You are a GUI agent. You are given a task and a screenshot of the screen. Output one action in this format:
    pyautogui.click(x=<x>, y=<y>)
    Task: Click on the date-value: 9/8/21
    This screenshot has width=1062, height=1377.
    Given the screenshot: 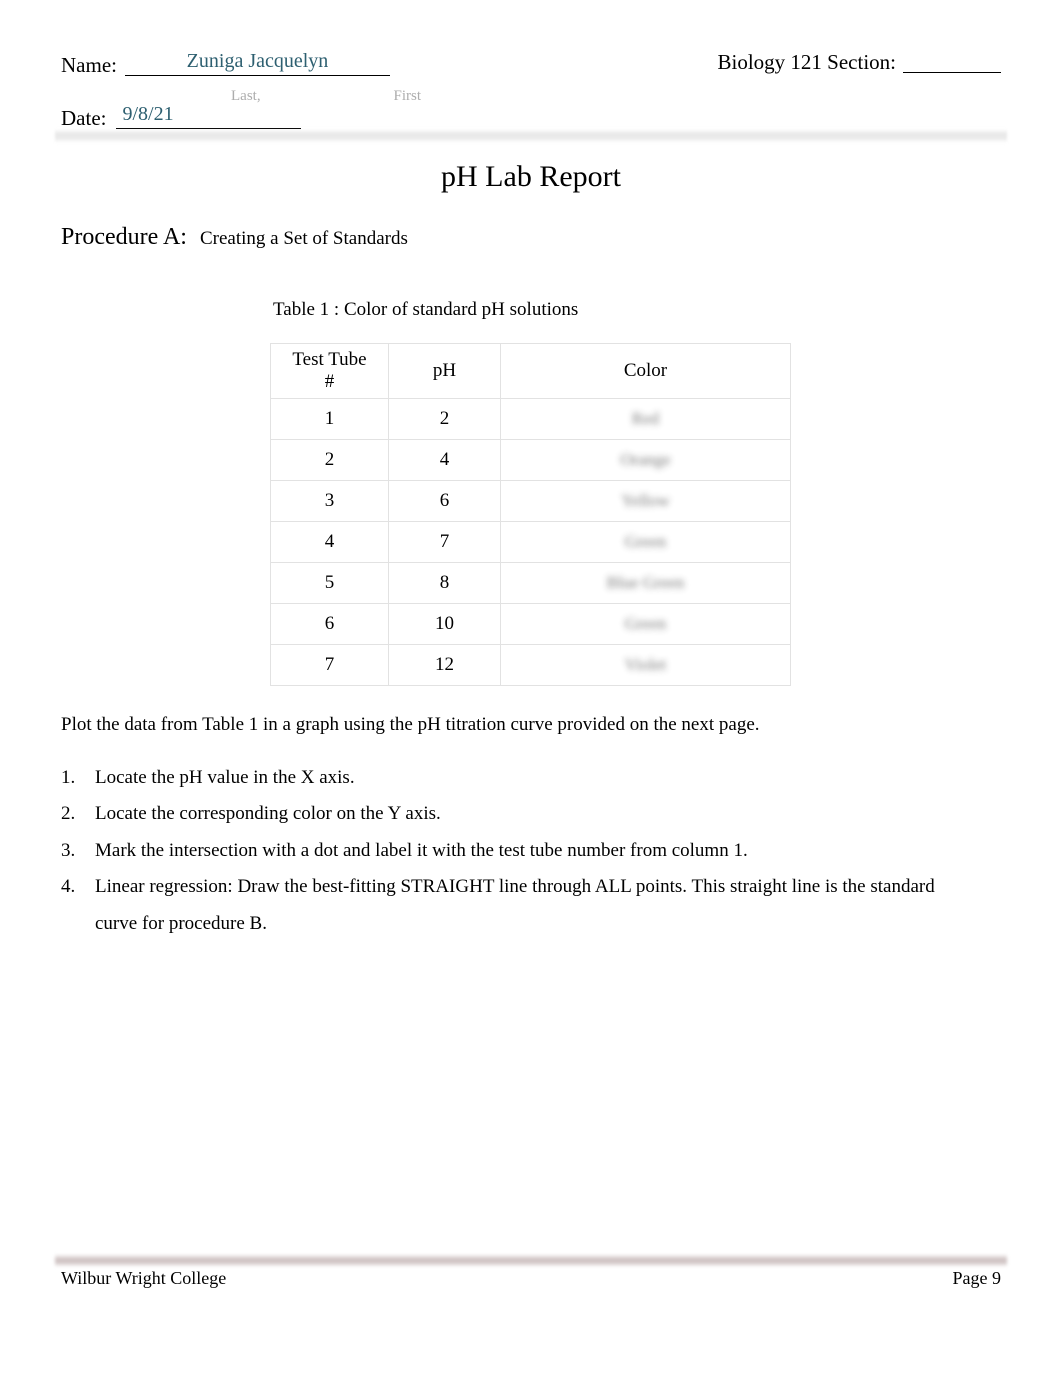 What is the action you would take?
    pyautogui.click(x=148, y=114)
    